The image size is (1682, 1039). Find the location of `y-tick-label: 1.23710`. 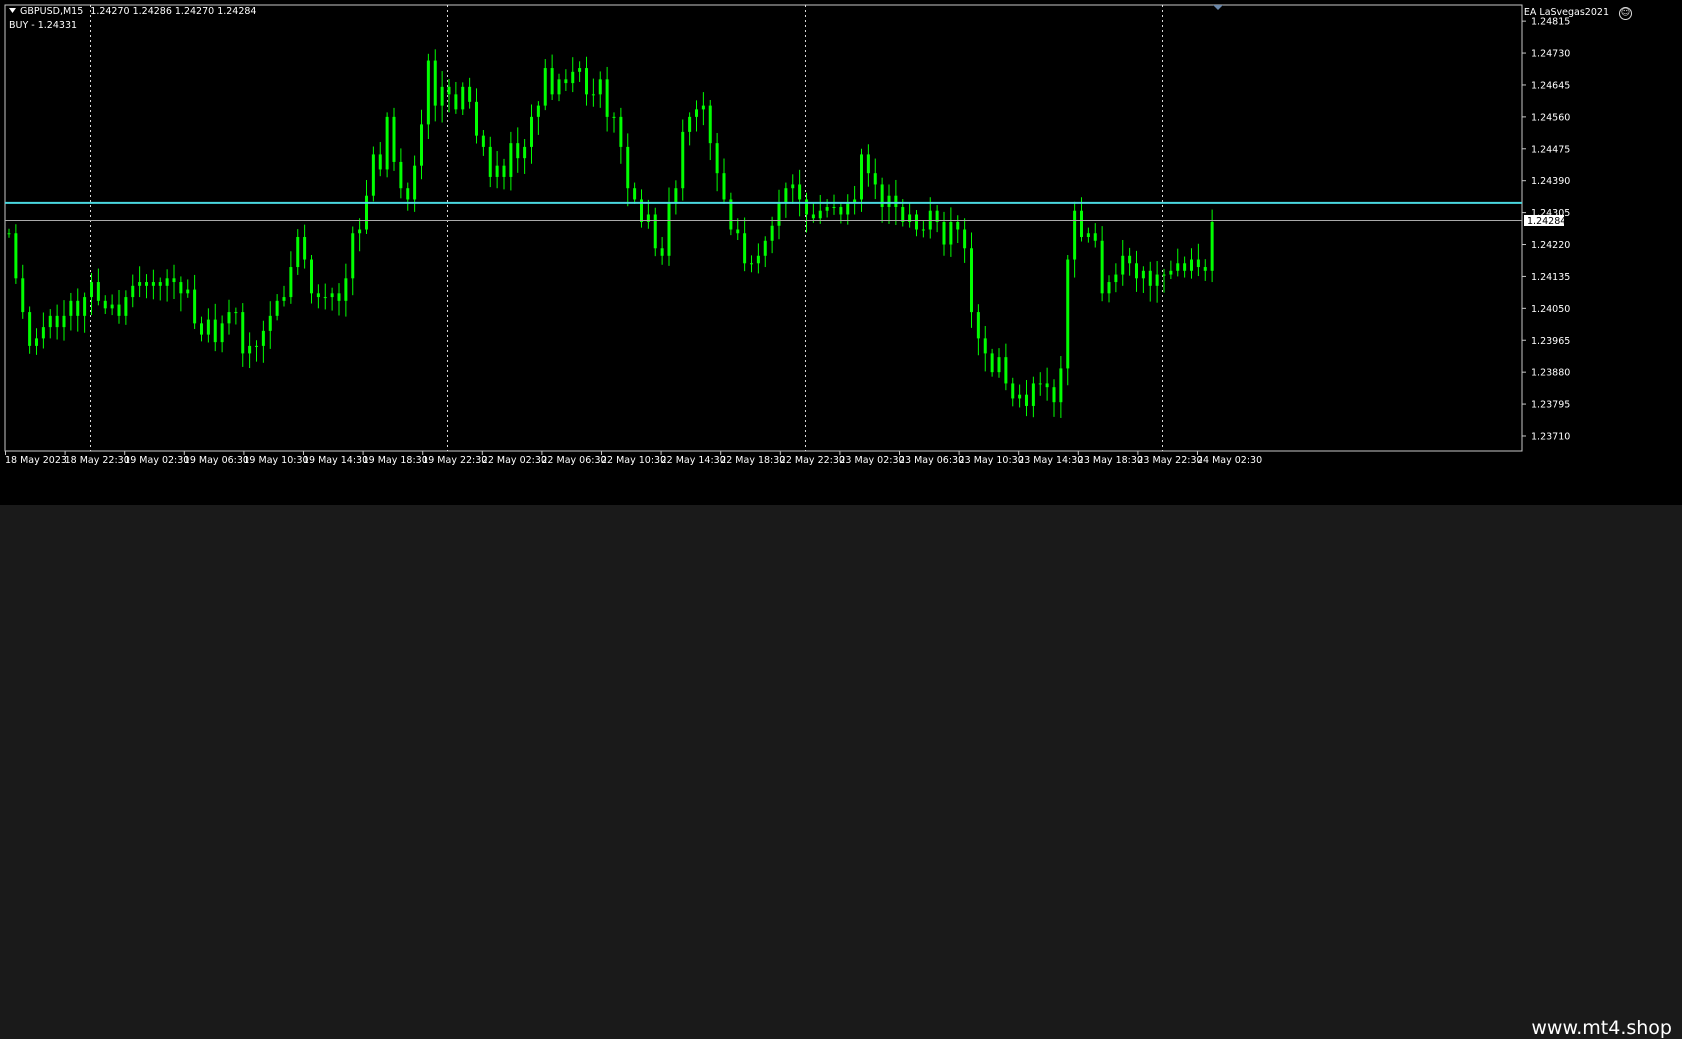

y-tick-label: 1.23710 is located at coordinates (1550, 436).